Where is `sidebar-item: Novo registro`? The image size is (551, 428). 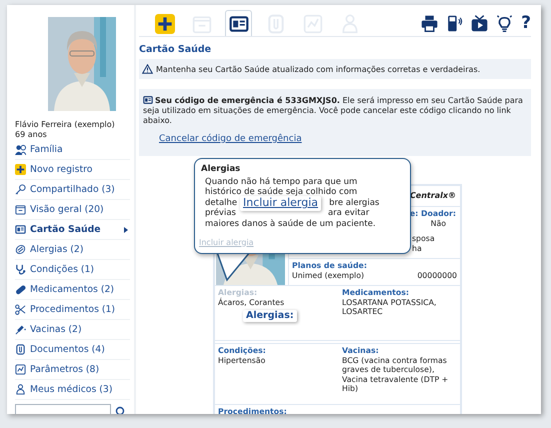 sidebar-item: Novo registro is located at coordinates (72, 170).